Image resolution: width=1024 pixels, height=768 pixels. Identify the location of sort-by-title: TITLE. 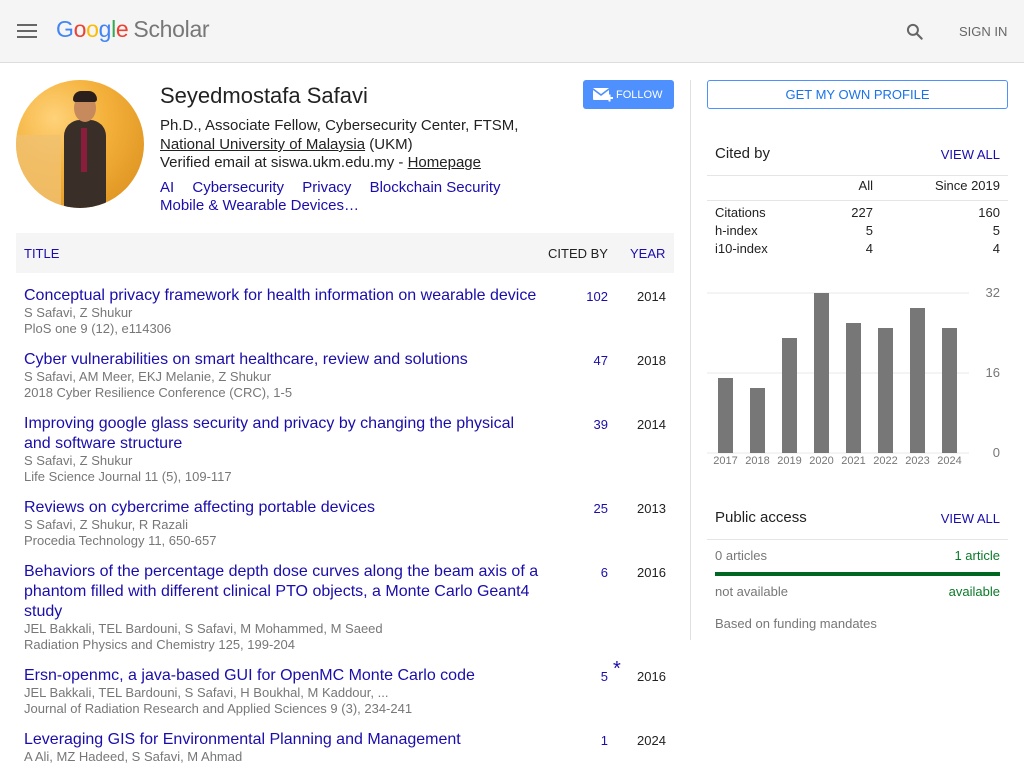
(41, 253).